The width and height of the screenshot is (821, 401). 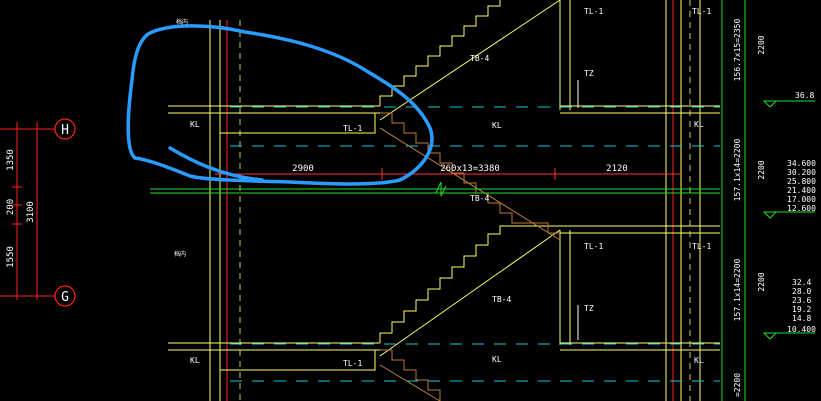 What do you see at coordinates (801, 190) in the screenshot?
I see `elevation-text: 21.400` at bounding box center [801, 190].